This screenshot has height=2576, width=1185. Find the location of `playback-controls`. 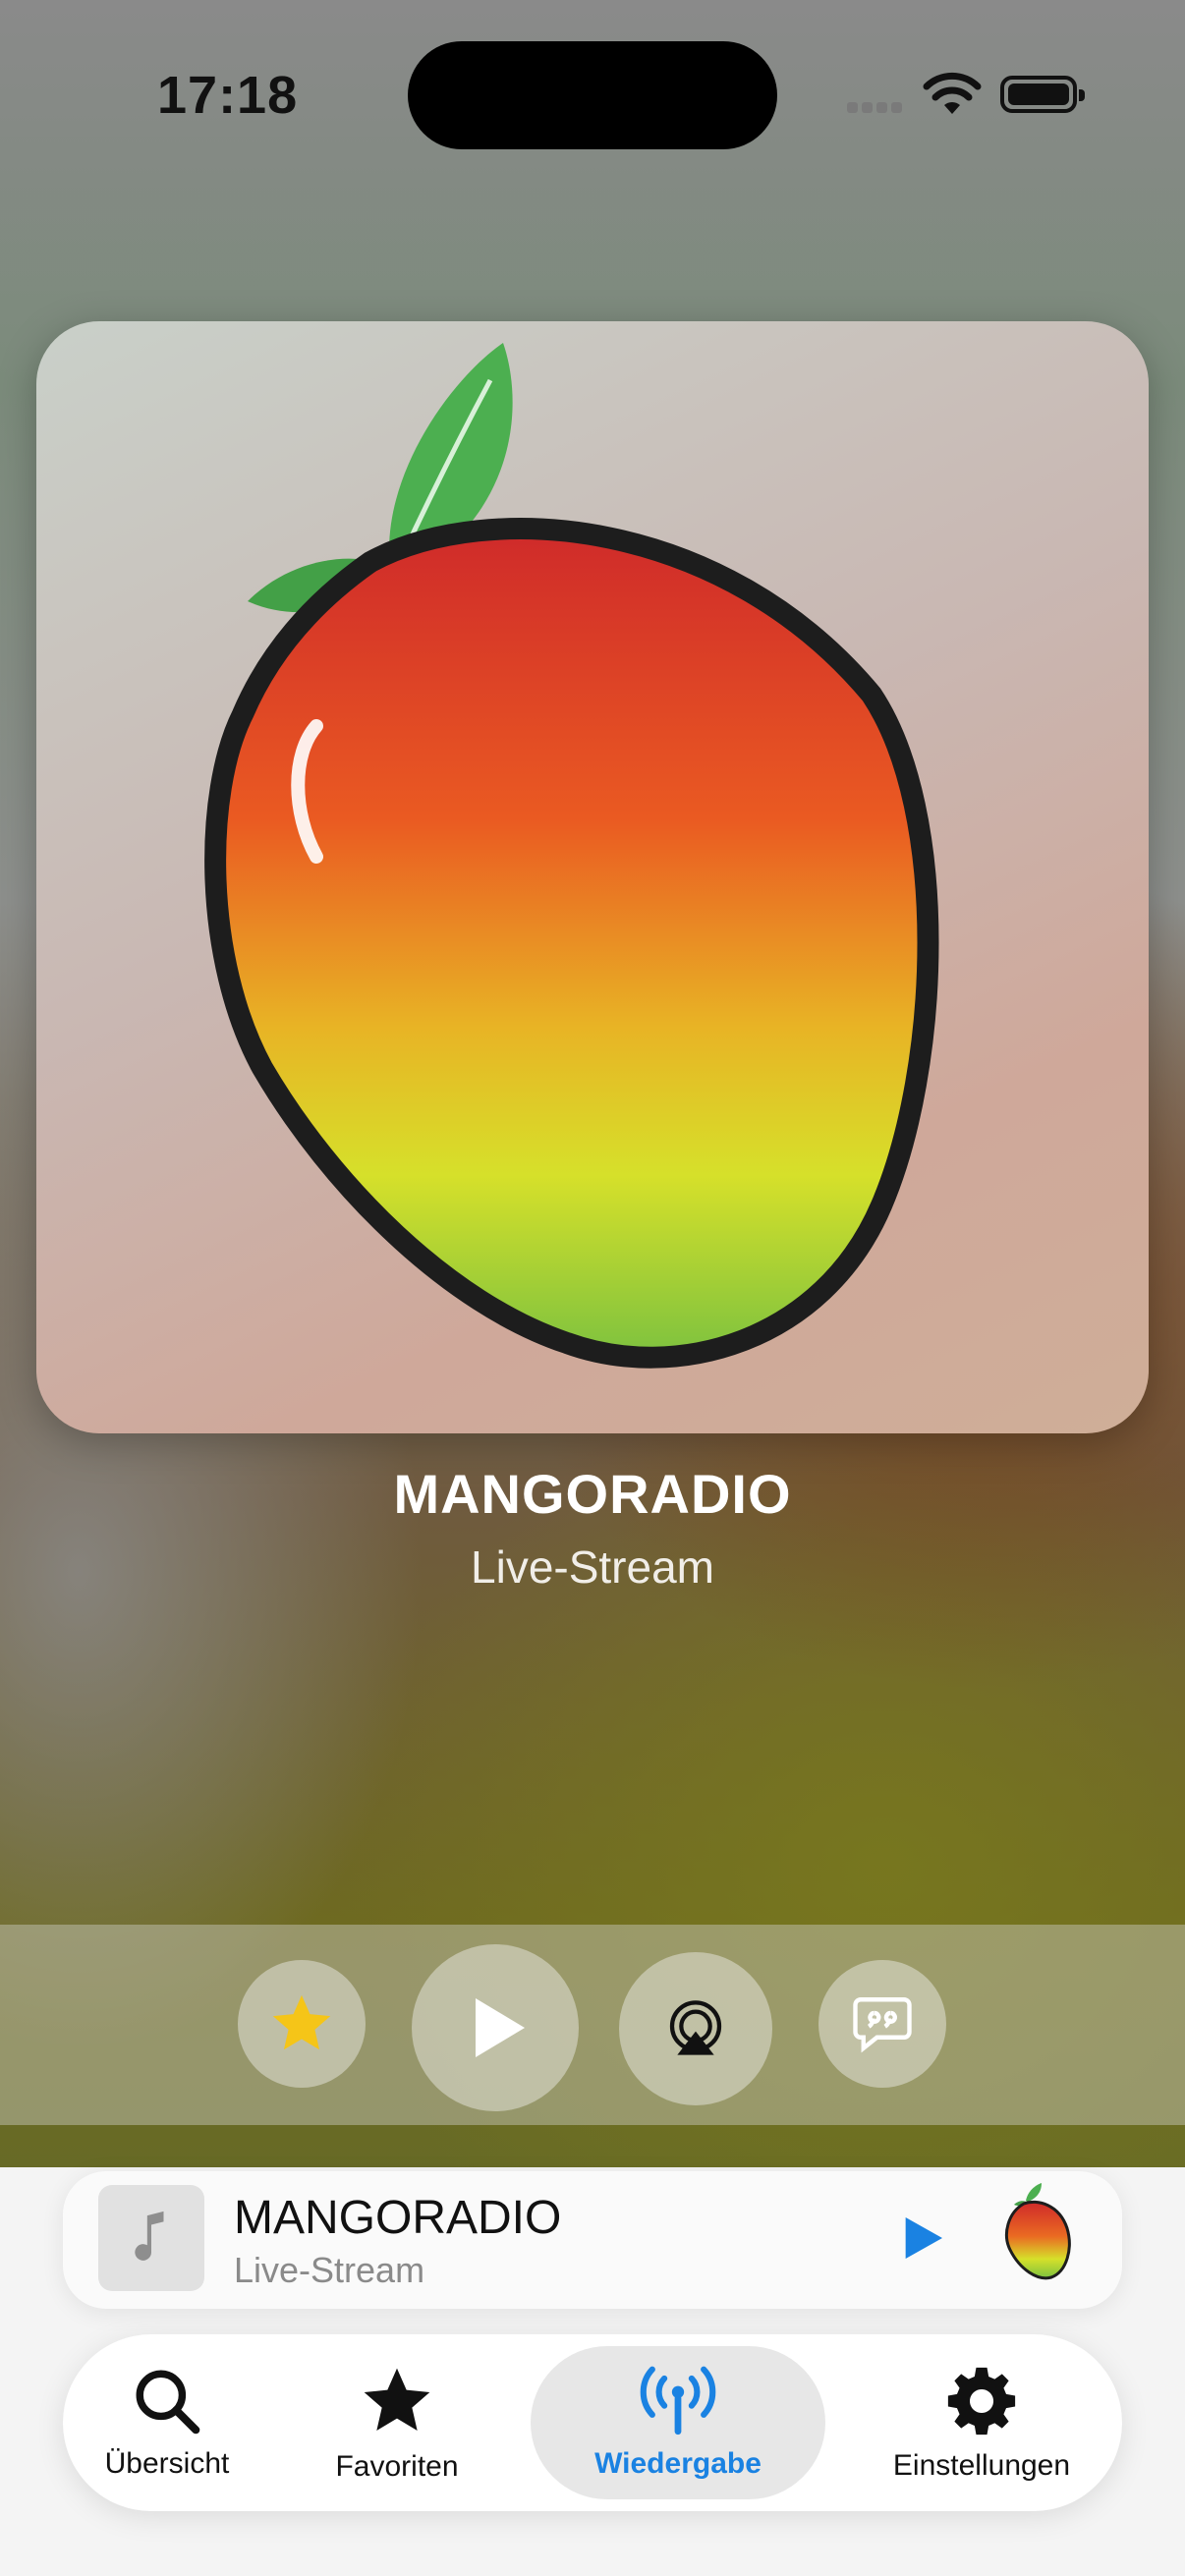

playback-controls is located at coordinates (592, 2025).